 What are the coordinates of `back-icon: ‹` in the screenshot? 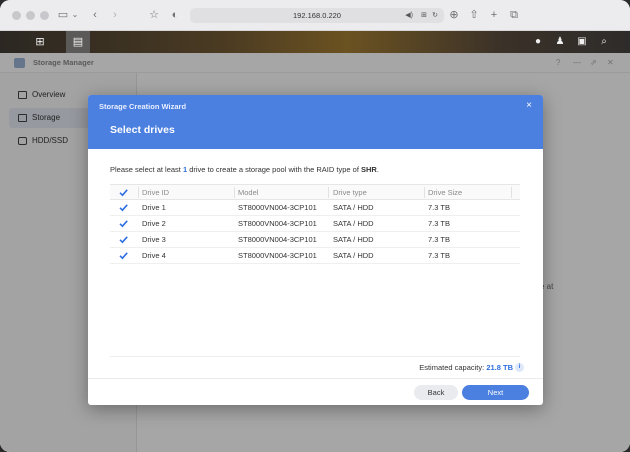 It's located at (95, 15).